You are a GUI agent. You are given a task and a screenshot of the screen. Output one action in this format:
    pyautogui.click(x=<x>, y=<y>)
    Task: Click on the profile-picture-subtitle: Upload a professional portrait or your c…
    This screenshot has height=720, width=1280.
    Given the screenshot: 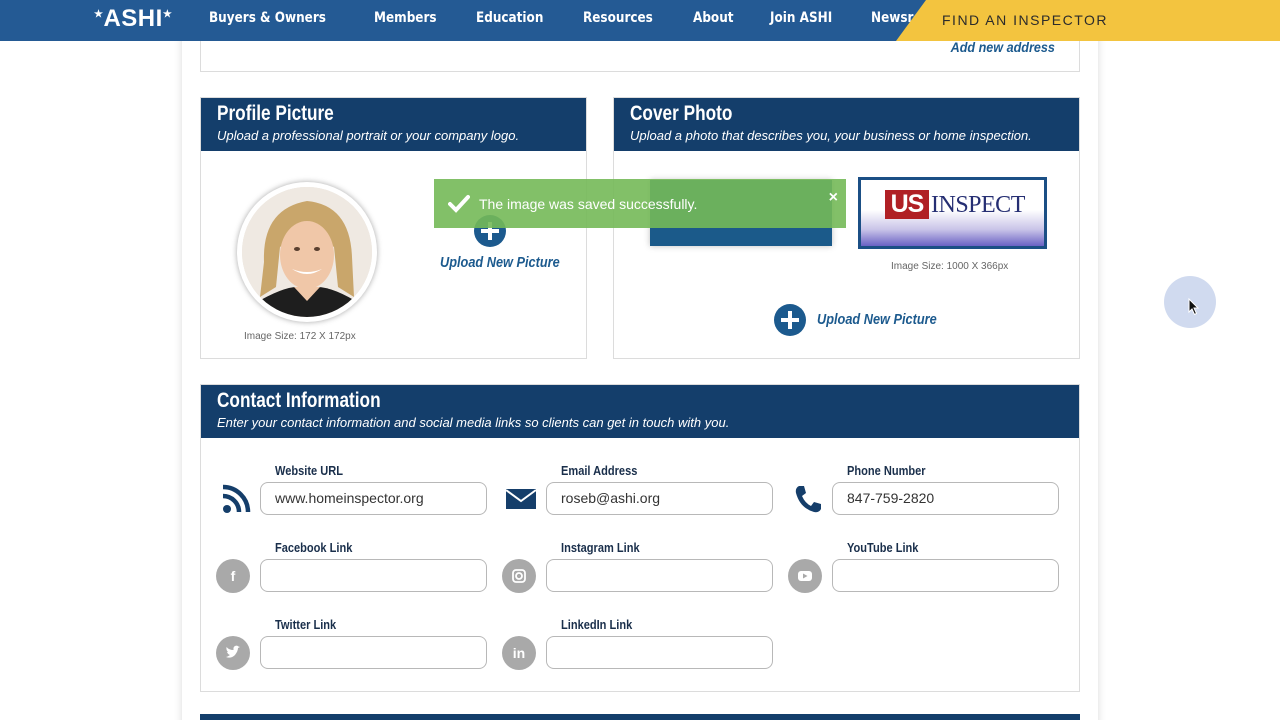 What is the action you would take?
    pyautogui.click(x=368, y=135)
    